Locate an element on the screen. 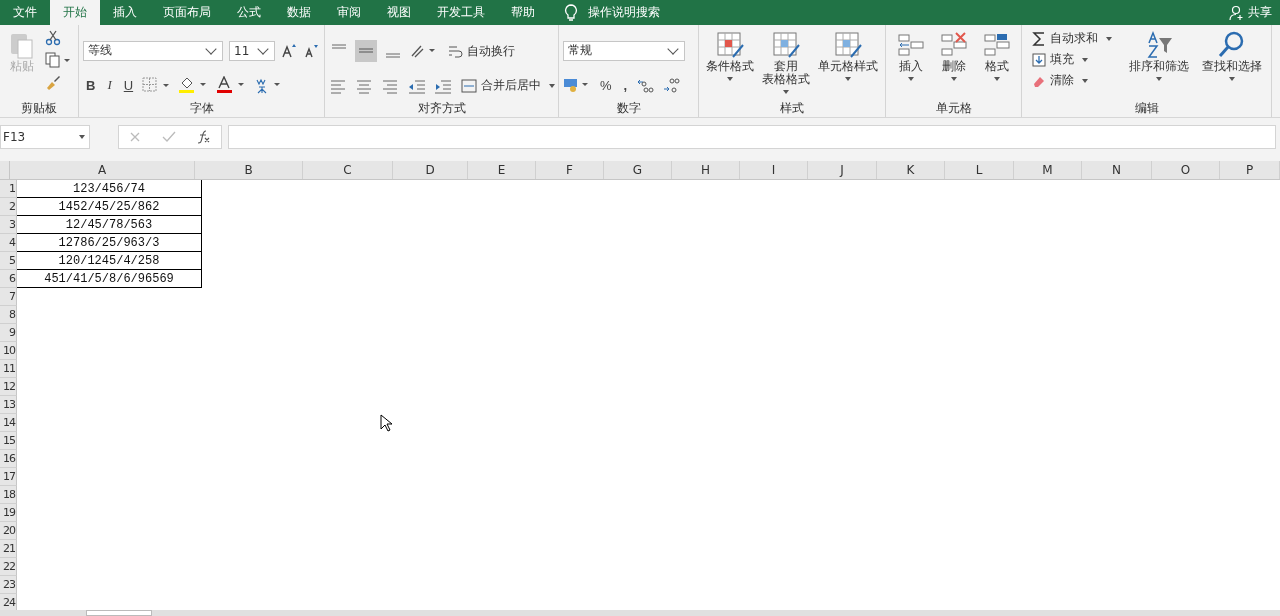 The height and width of the screenshot is (616, 1280). column-header: P is located at coordinates (1250, 170).